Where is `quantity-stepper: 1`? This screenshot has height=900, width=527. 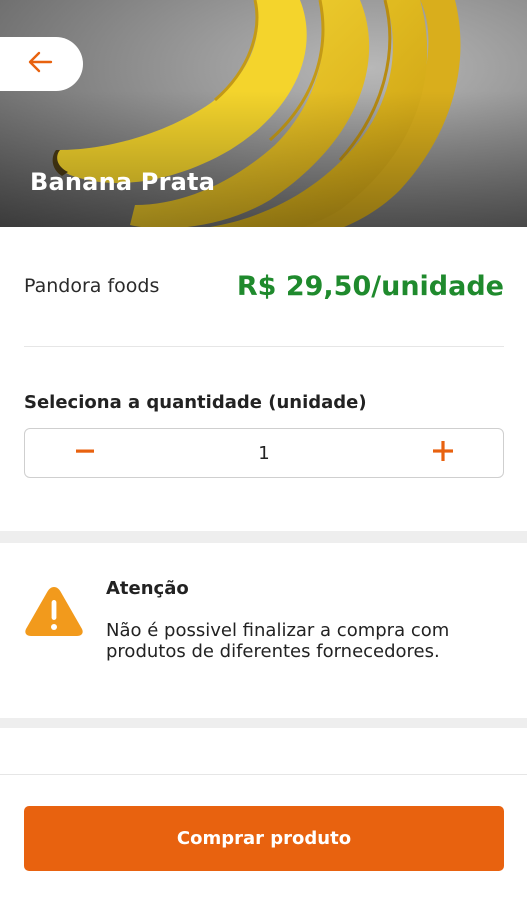
quantity-stepper: 1 is located at coordinates (264, 453).